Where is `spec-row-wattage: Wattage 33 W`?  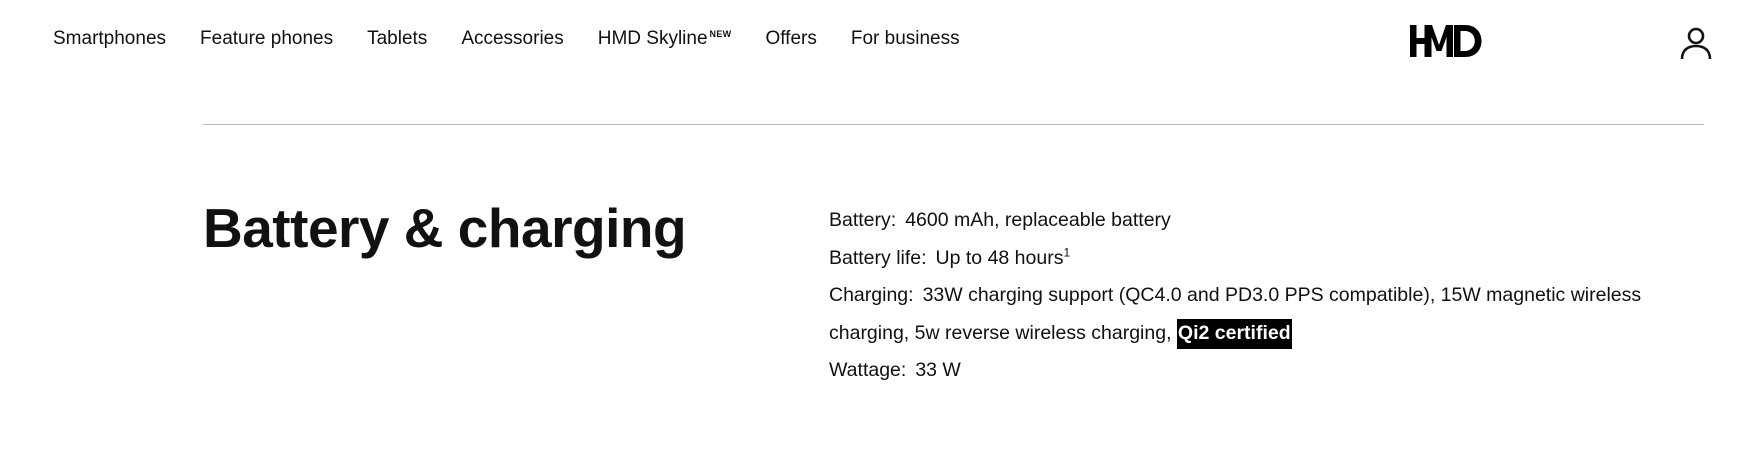
spec-row-wattage: Wattage 33 W is located at coordinates (1269, 371).